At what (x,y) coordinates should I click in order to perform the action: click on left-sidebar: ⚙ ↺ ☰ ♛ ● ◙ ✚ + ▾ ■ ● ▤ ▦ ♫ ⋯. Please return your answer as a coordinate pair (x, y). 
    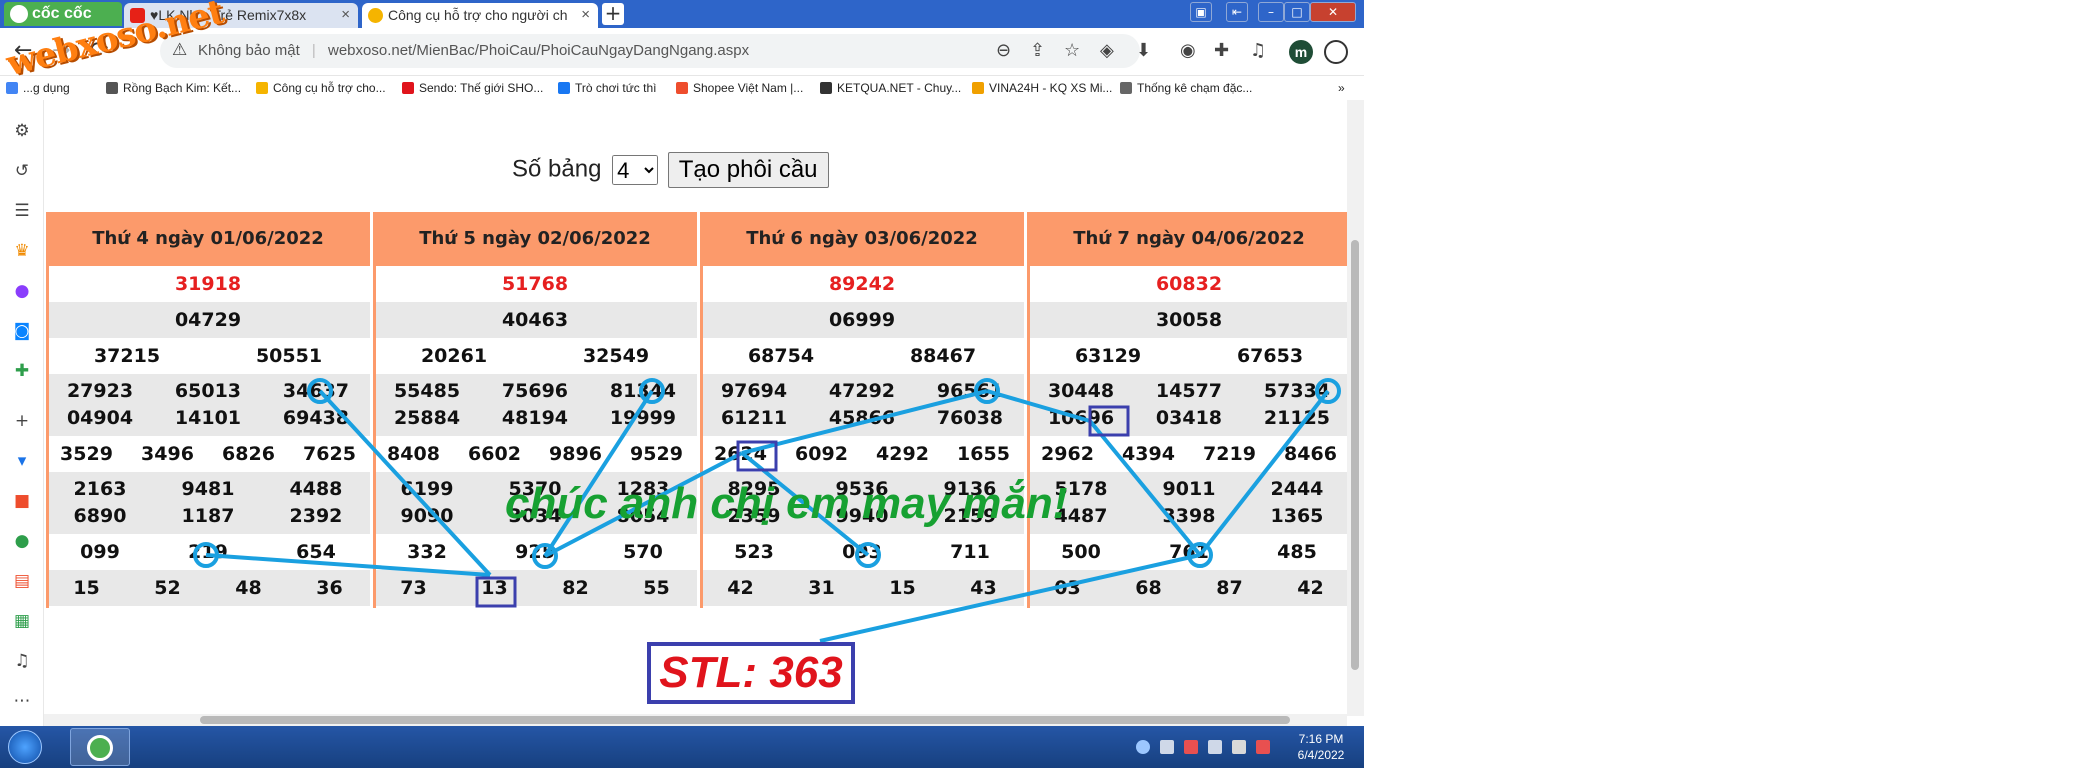
    Looking at the image, I should click on (22, 413).